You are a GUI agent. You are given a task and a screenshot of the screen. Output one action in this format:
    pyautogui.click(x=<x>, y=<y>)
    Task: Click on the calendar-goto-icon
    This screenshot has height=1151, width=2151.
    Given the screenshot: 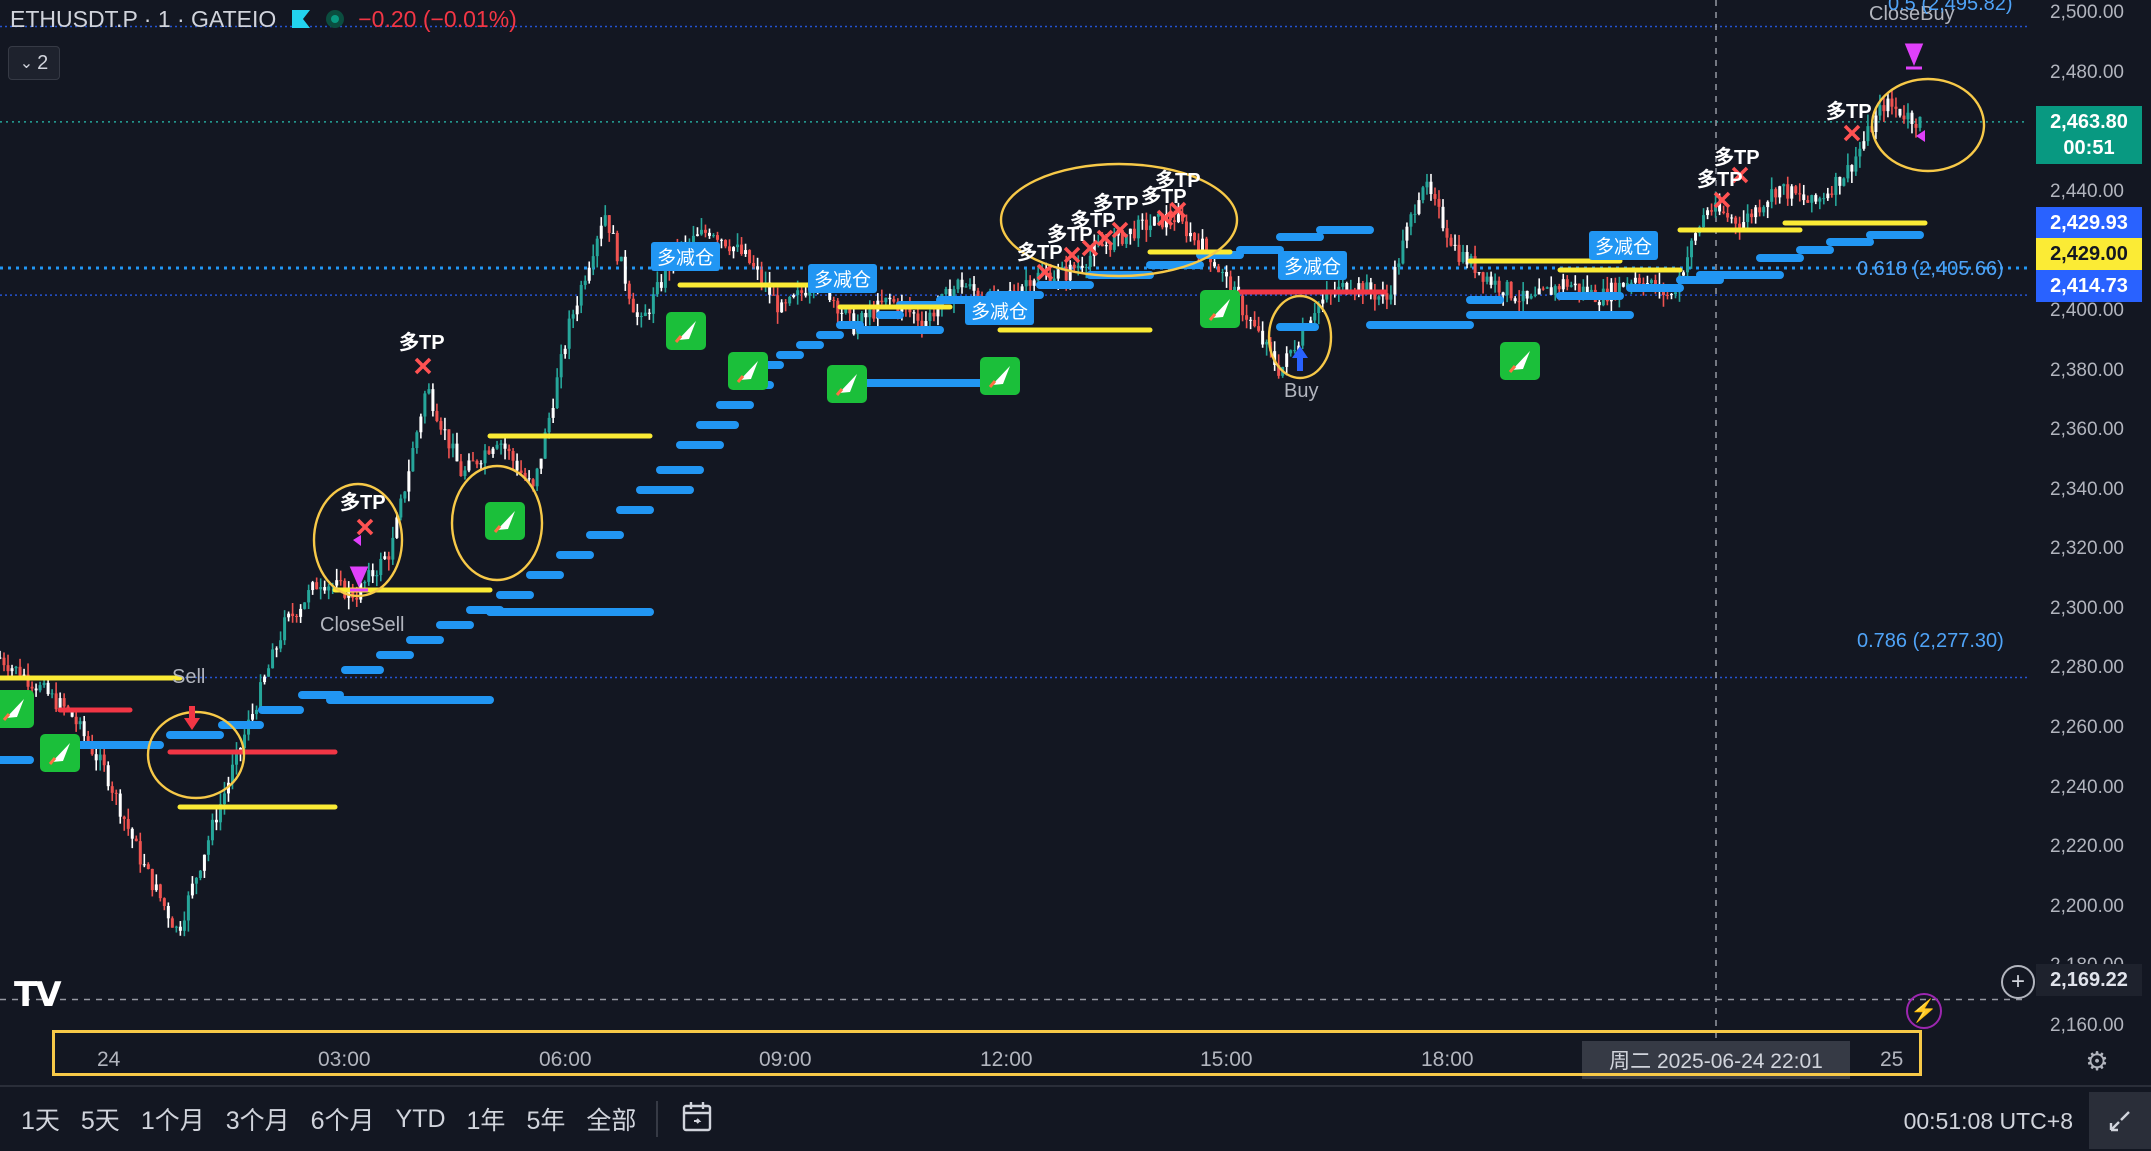 What is the action you would take?
    pyautogui.click(x=698, y=1119)
    